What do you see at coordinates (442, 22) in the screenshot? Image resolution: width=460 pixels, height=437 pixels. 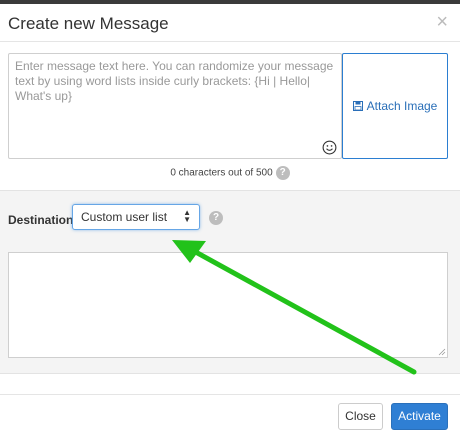 I see `close-icon: ×` at bounding box center [442, 22].